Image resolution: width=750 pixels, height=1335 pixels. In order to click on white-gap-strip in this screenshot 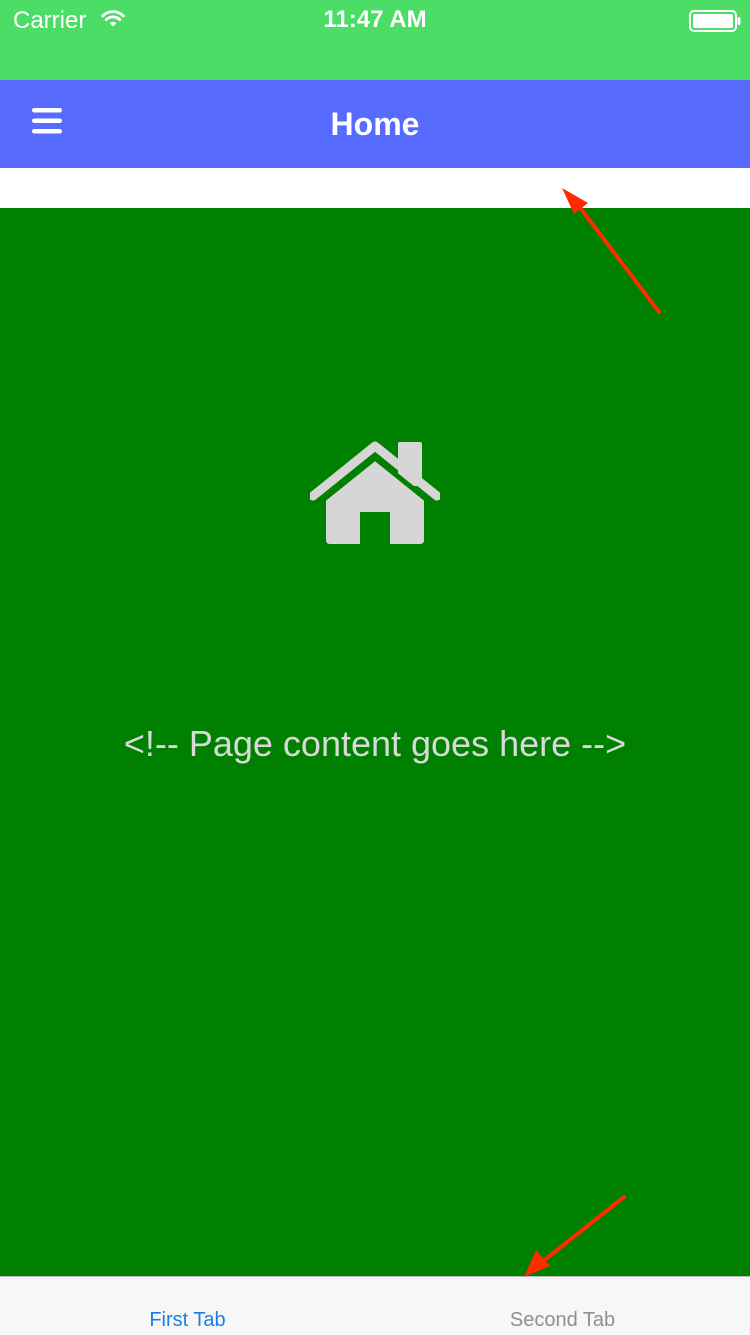, I will do `click(375, 188)`.